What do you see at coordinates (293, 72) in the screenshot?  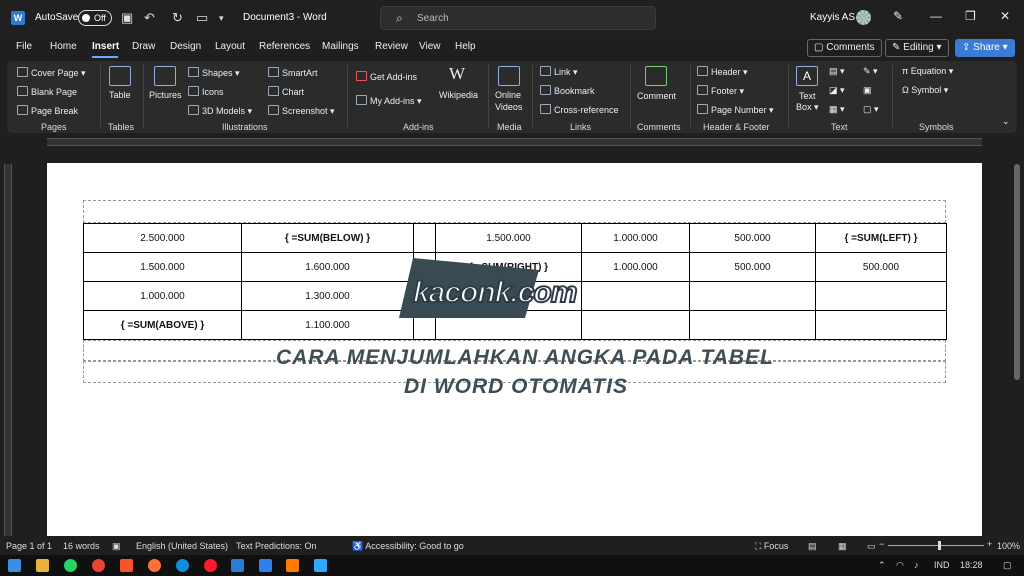 I see `smartart-button: SmartArt` at bounding box center [293, 72].